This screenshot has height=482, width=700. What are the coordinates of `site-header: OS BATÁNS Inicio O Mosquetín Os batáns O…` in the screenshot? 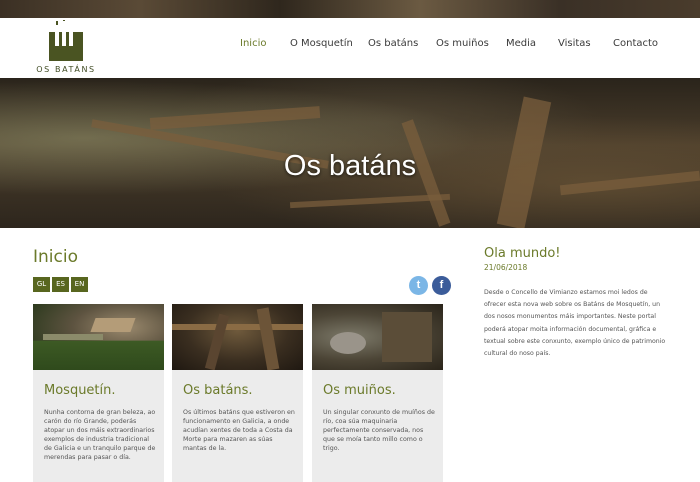 It's located at (350, 48).